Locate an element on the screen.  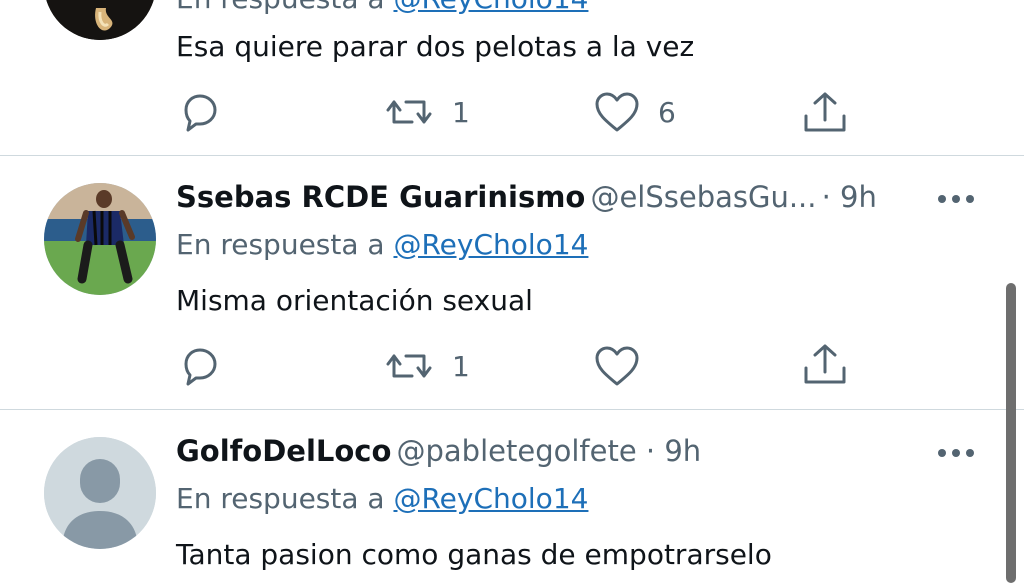
default-avatar-icon is located at coordinates (100, 493).